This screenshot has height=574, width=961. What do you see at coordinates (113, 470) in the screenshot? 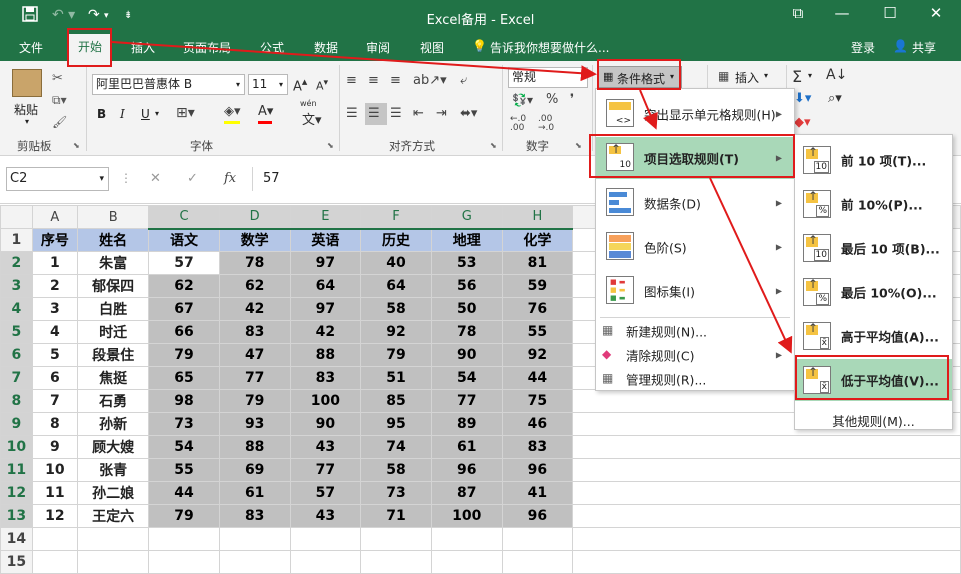
I see `data-cell: 张青` at bounding box center [113, 470].